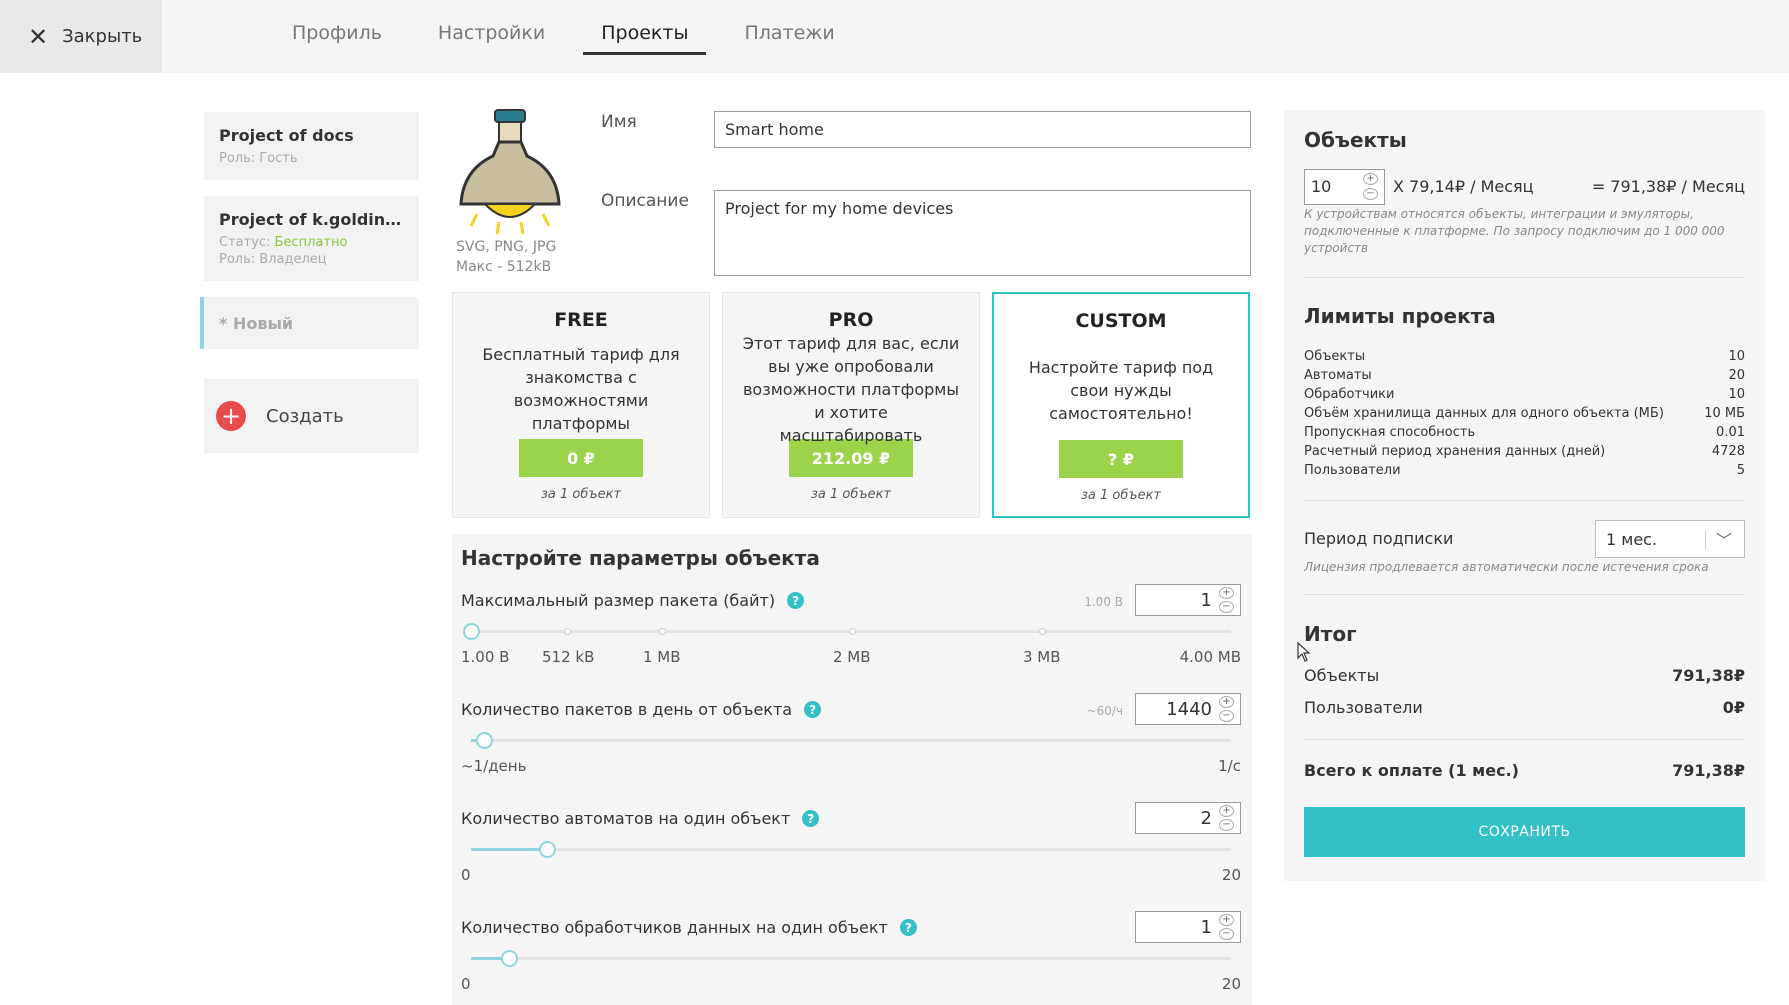 The width and height of the screenshot is (1789, 1005). What do you see at coordinates (1188, 600) in the screenshot?
I see `packet-size-stepper: 1 + −` at bounding box center [1188, 600].